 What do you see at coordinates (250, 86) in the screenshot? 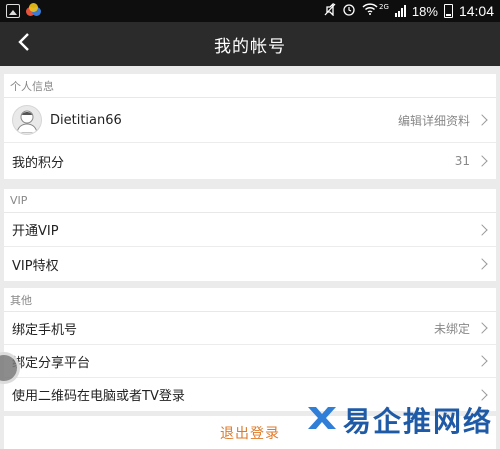
I see `section-label-personal: 个人信息` at bounding box center [250, 86].